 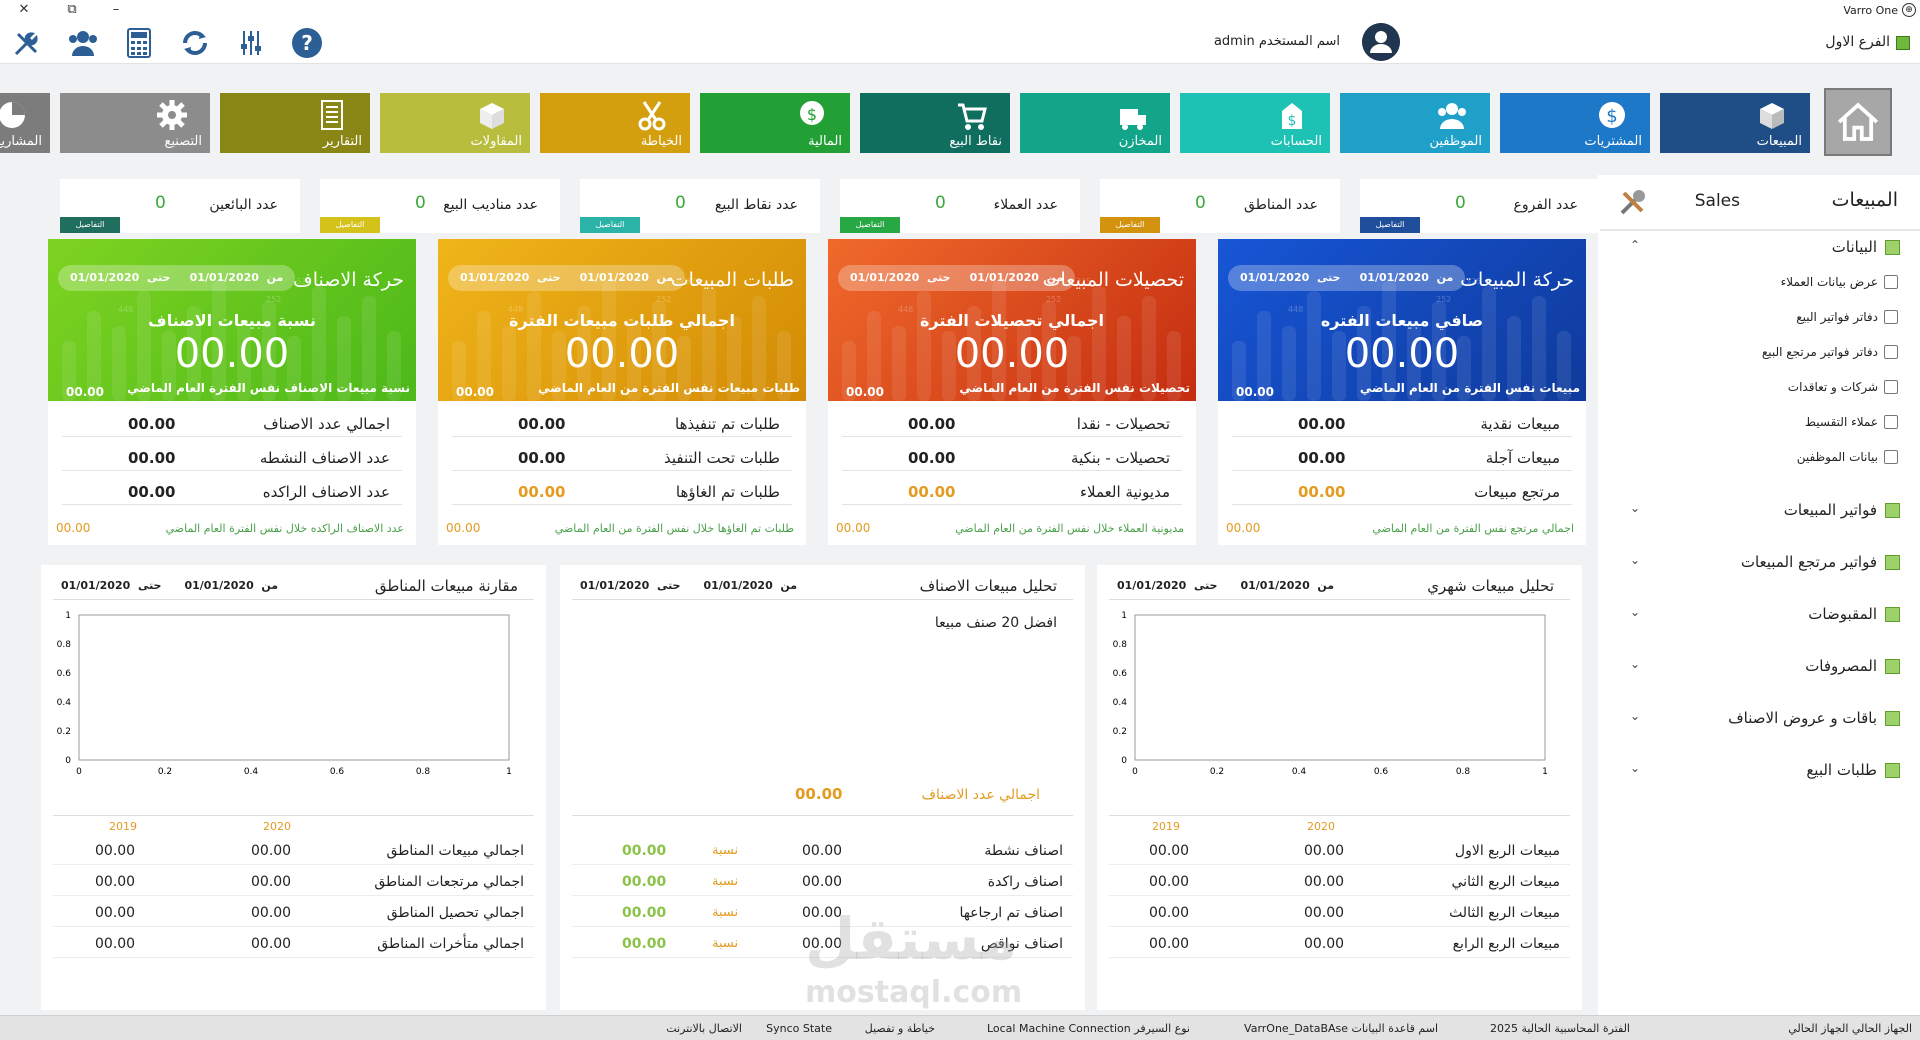 I want to click on table-row: مبيعات الربع الاول 00.00 00.00, so click(x=1339, y=850).